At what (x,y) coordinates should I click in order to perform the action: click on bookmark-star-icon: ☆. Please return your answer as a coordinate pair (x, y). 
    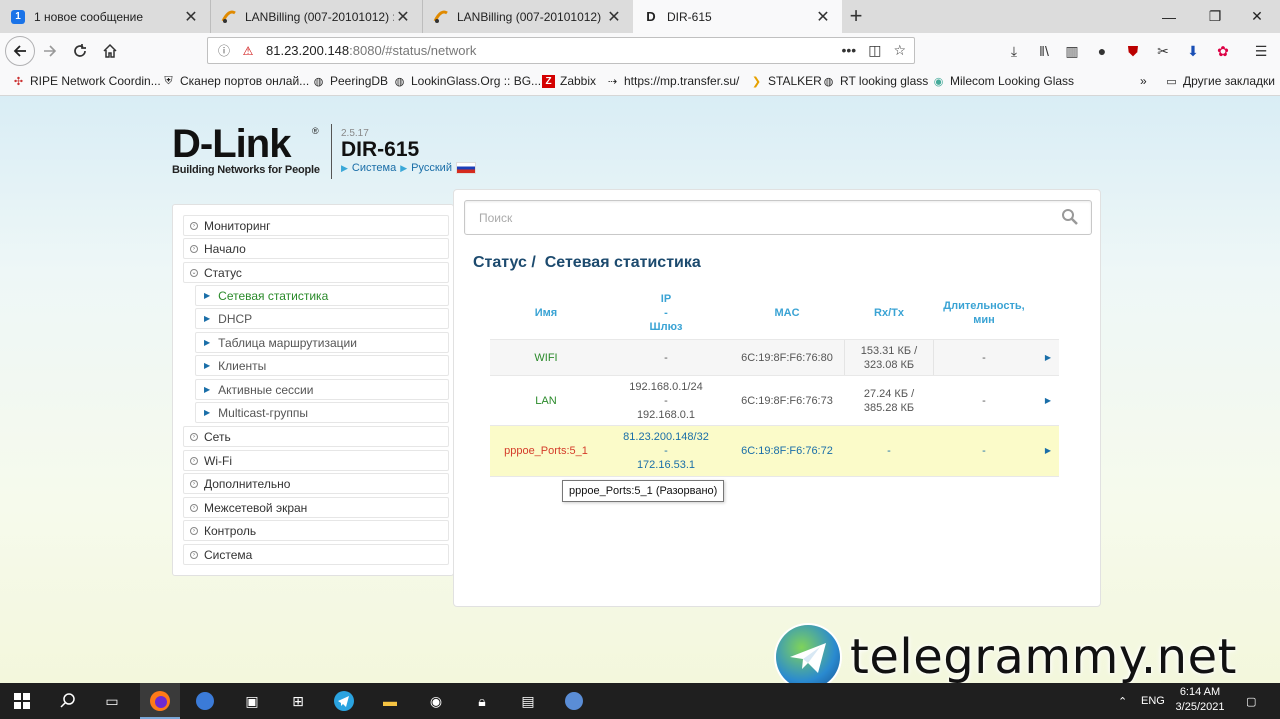
    Looking at the image, I should click on (899, 50).